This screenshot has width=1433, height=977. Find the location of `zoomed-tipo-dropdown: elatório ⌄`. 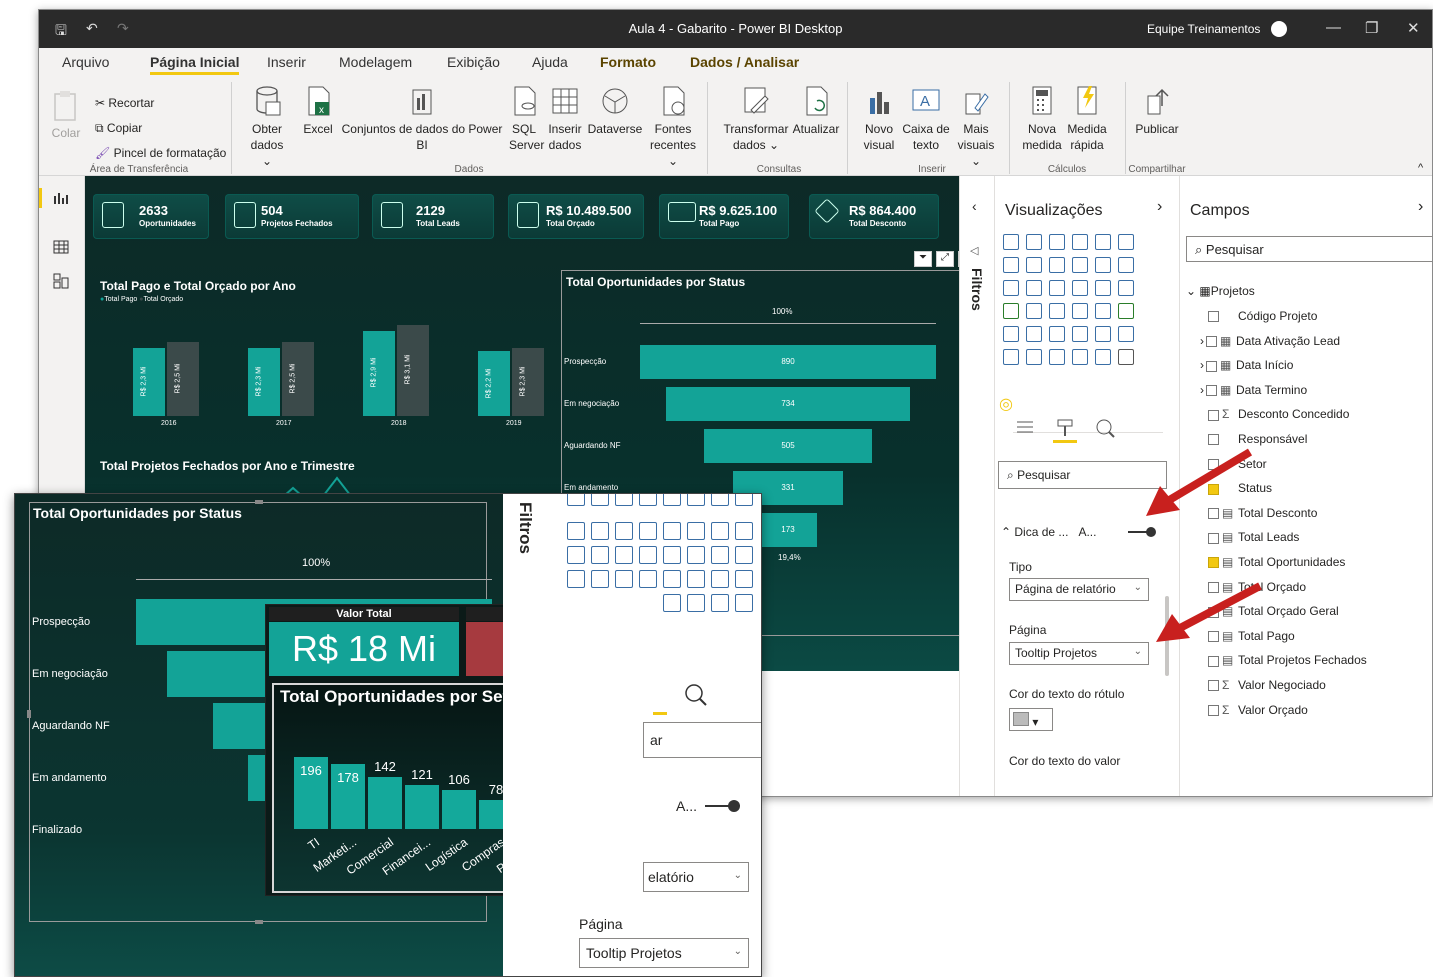

zoomed-tipo-dropdown: elatório ⌄ is located at coordinates (696, 877).